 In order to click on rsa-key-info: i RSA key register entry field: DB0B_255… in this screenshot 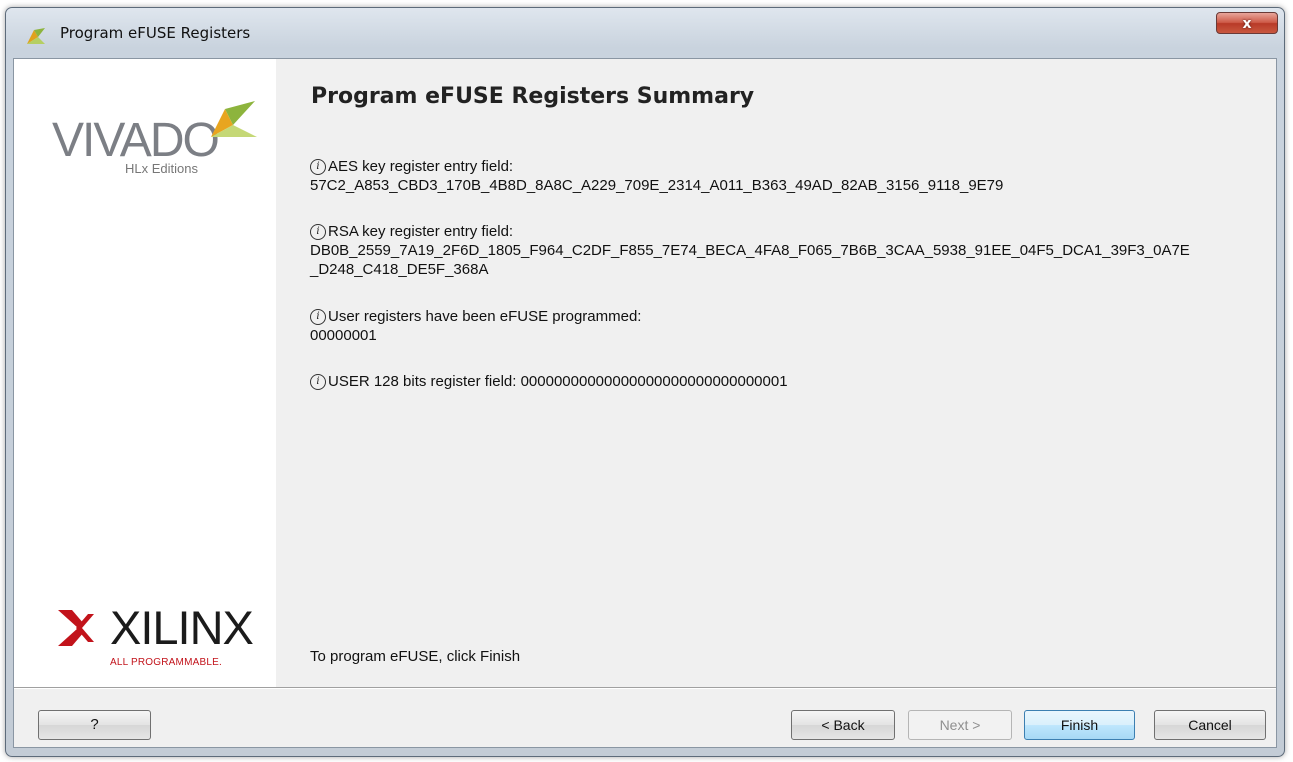, I will do `click(750, 250)`.